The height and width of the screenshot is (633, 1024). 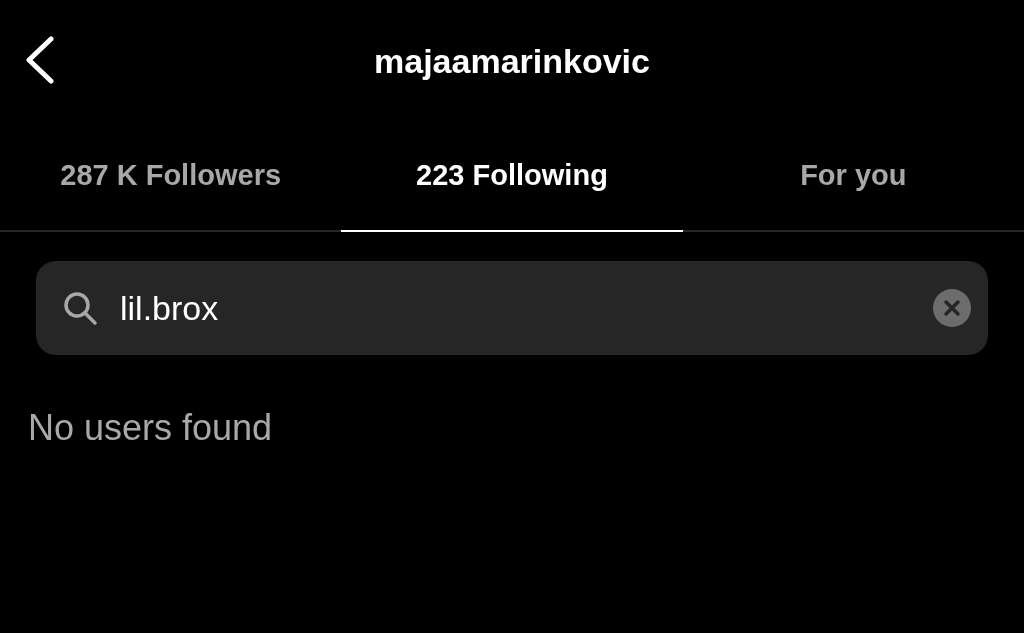 What do you see at coordinates (515, 308) in the screenshot?
I see `search-input: lil.brox` at bounding box center [515, 308].